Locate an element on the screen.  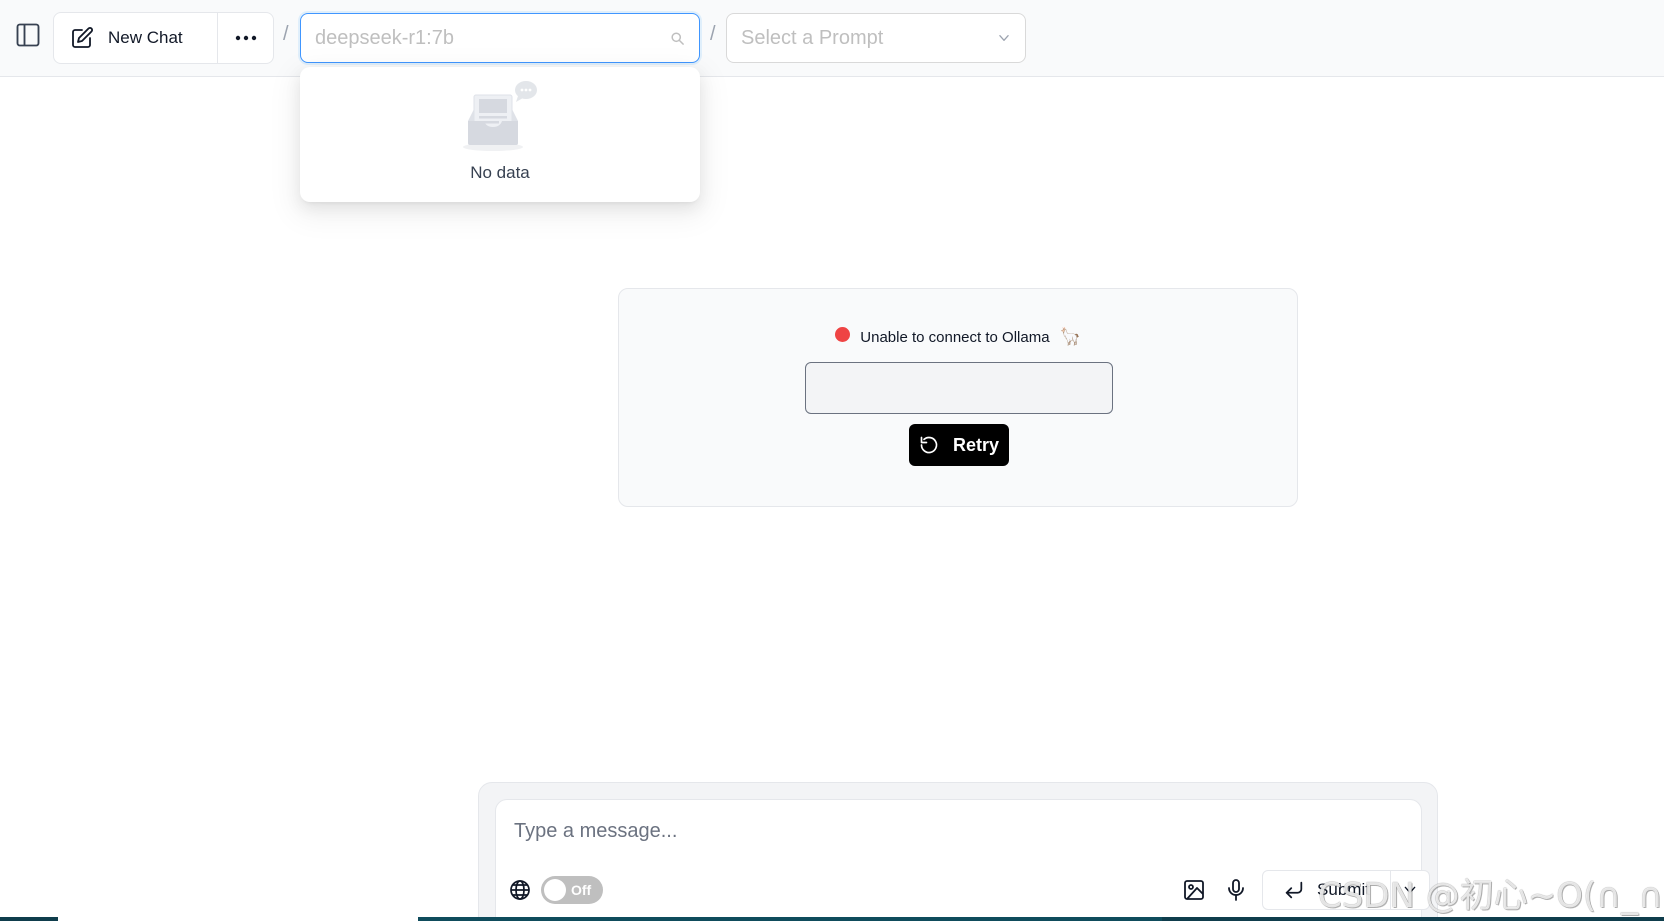
prompt-select: Select a Prompt is located at coordinates (876, 38).